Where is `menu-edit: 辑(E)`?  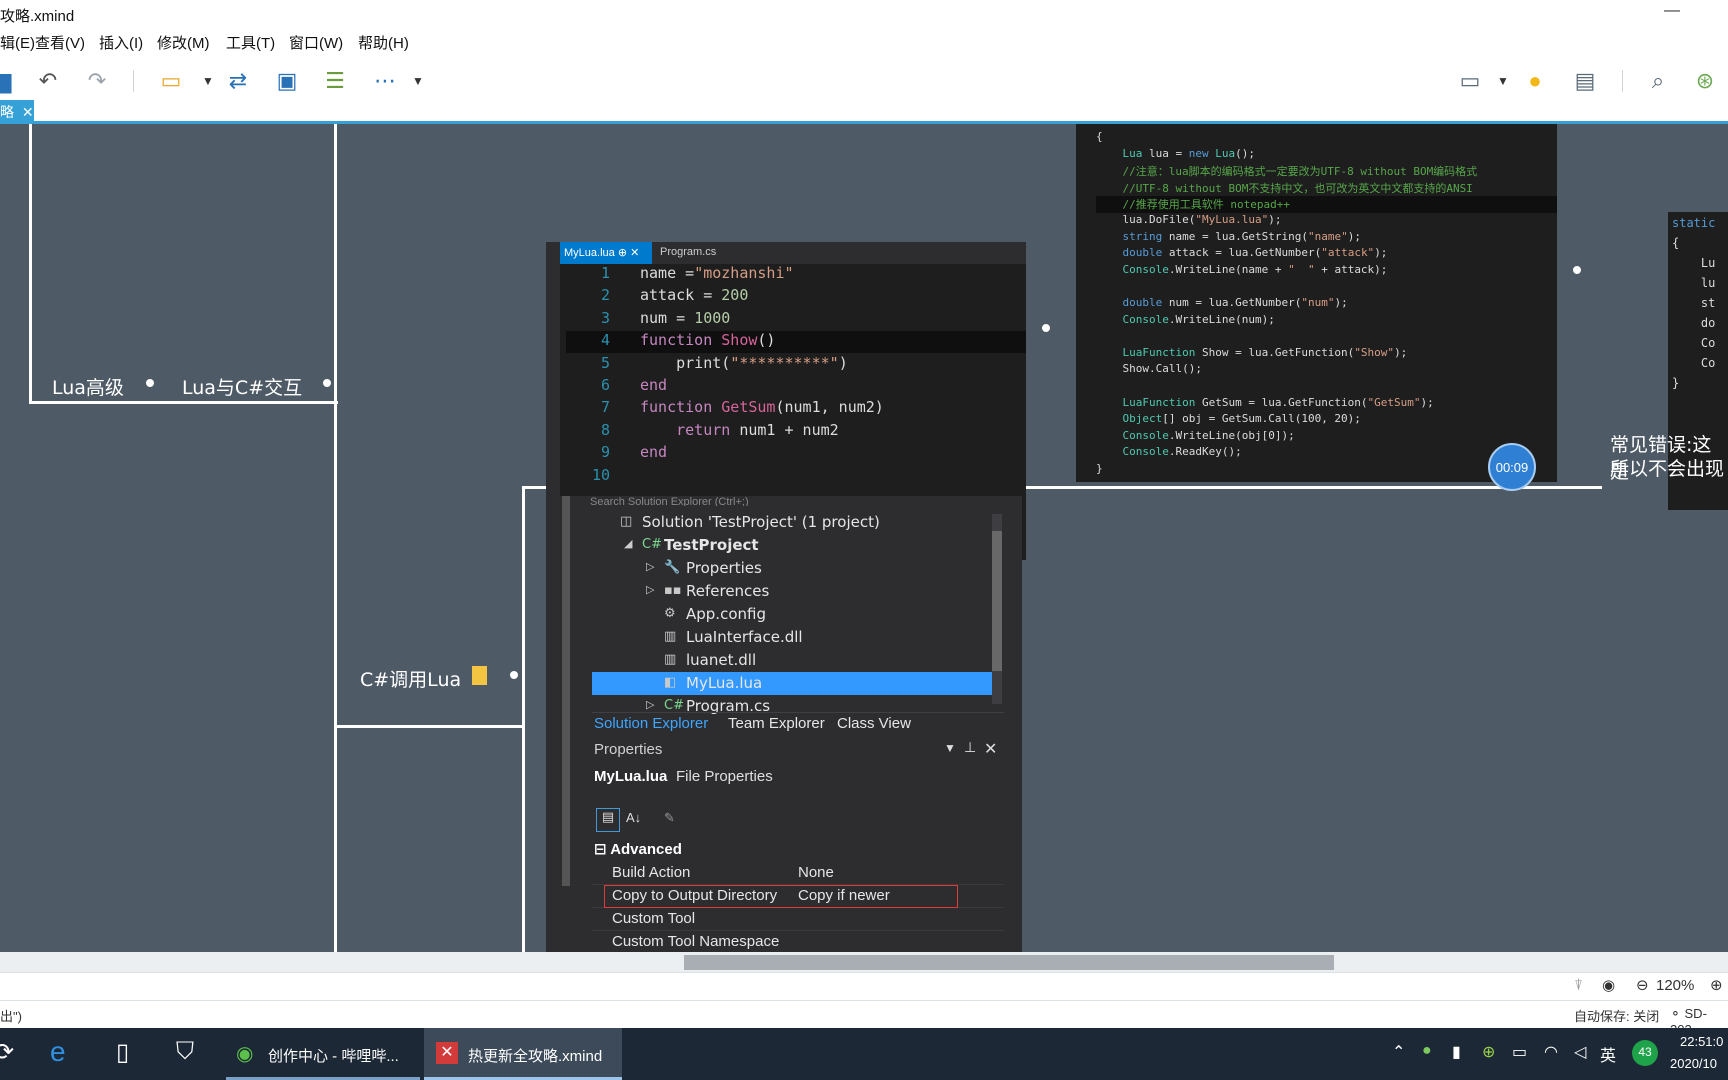 menu-edit: 辑(E) is located at coordinates (17, 42).